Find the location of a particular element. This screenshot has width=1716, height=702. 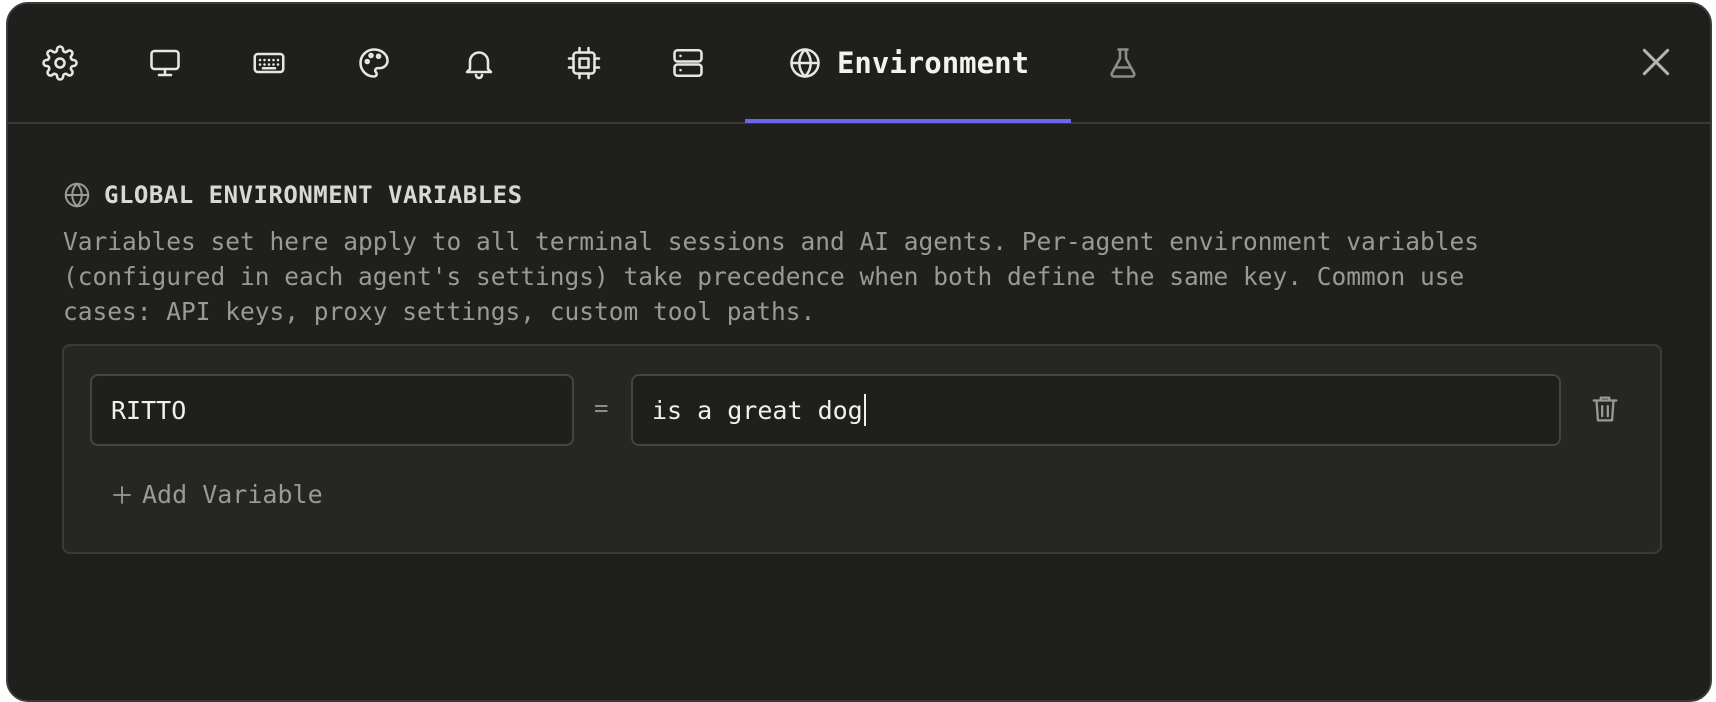

tab-notifications is located at coordinates (479, 63).